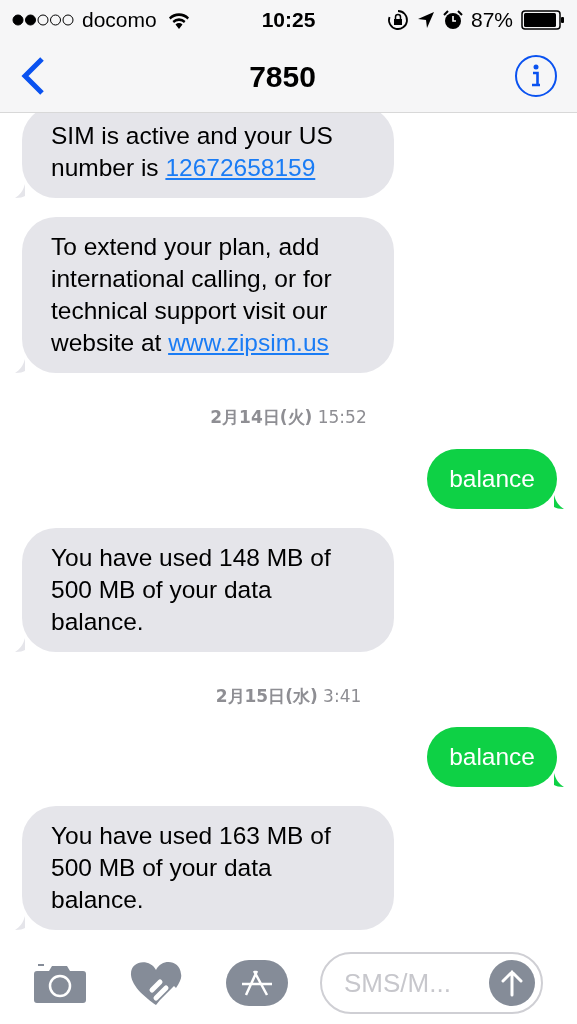  I want to click on rotation-lock-icon, so click(397, 20).